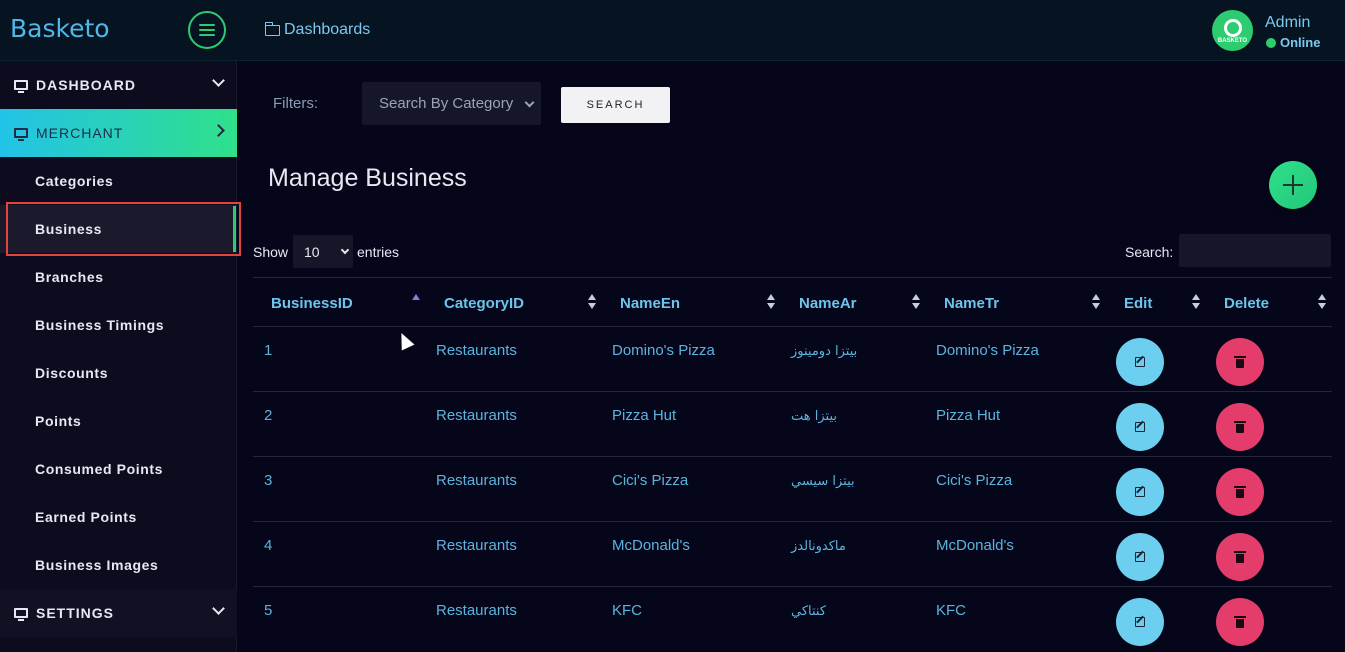  I want to click on entries-select: 10, so click(323, 251).